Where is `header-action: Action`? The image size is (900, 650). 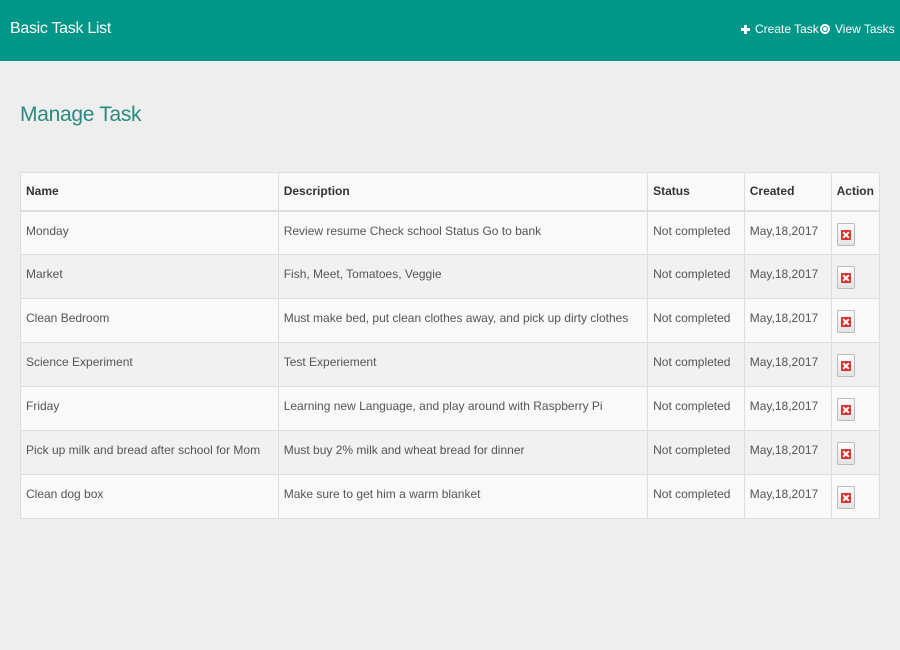 header-action: Action is located at coordinates (855, 192).